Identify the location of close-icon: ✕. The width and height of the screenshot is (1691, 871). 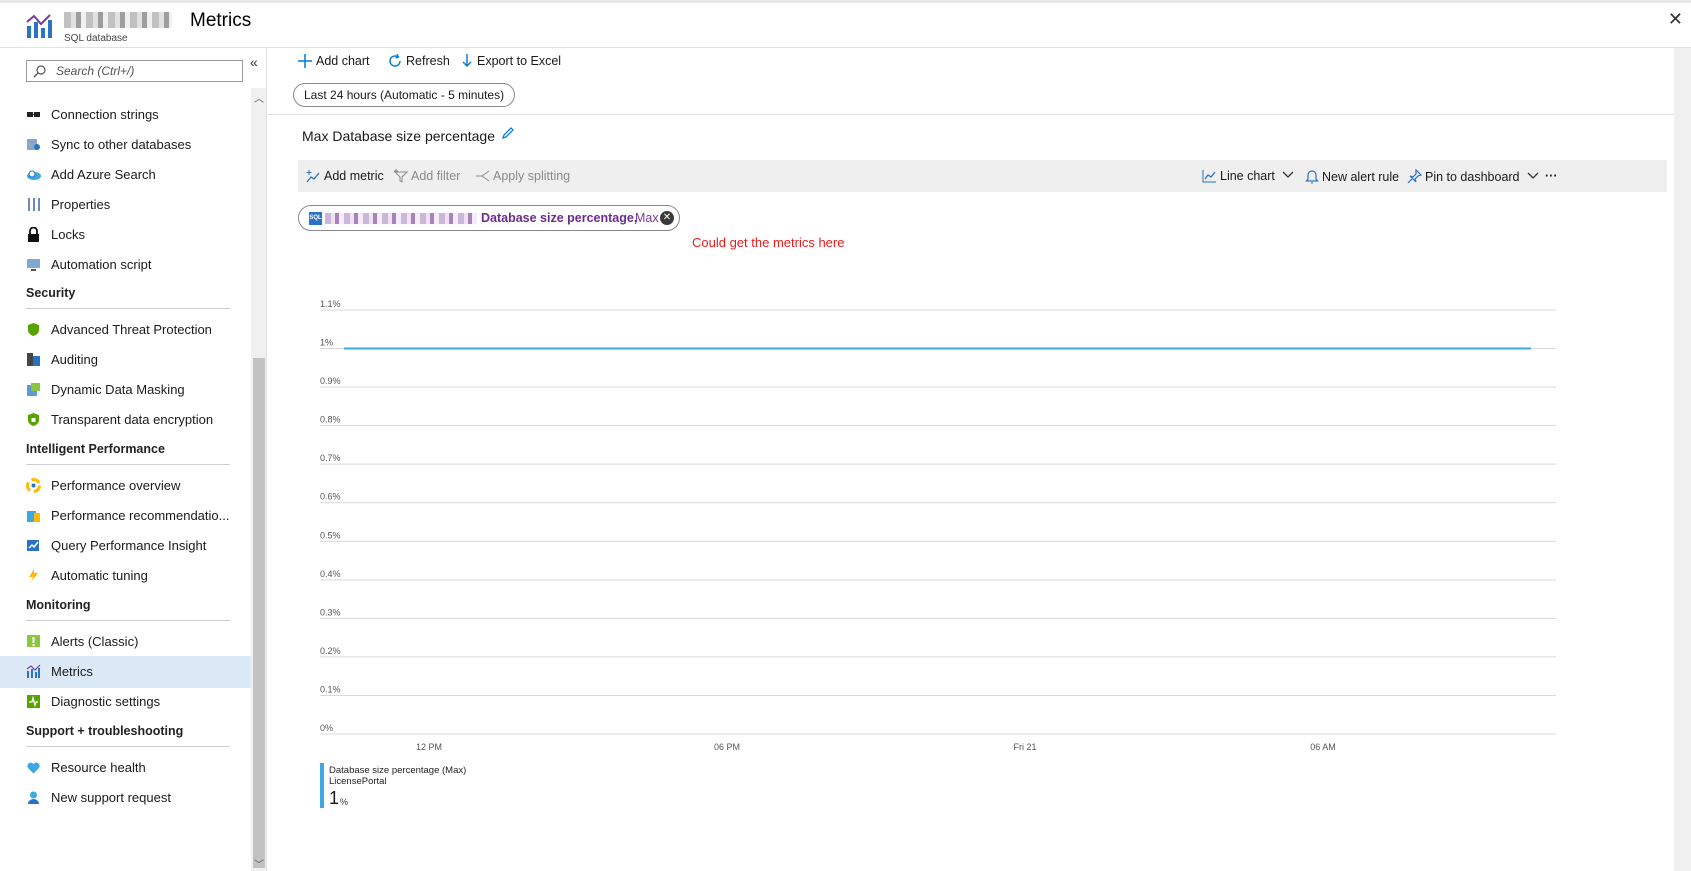
(1675, 19).